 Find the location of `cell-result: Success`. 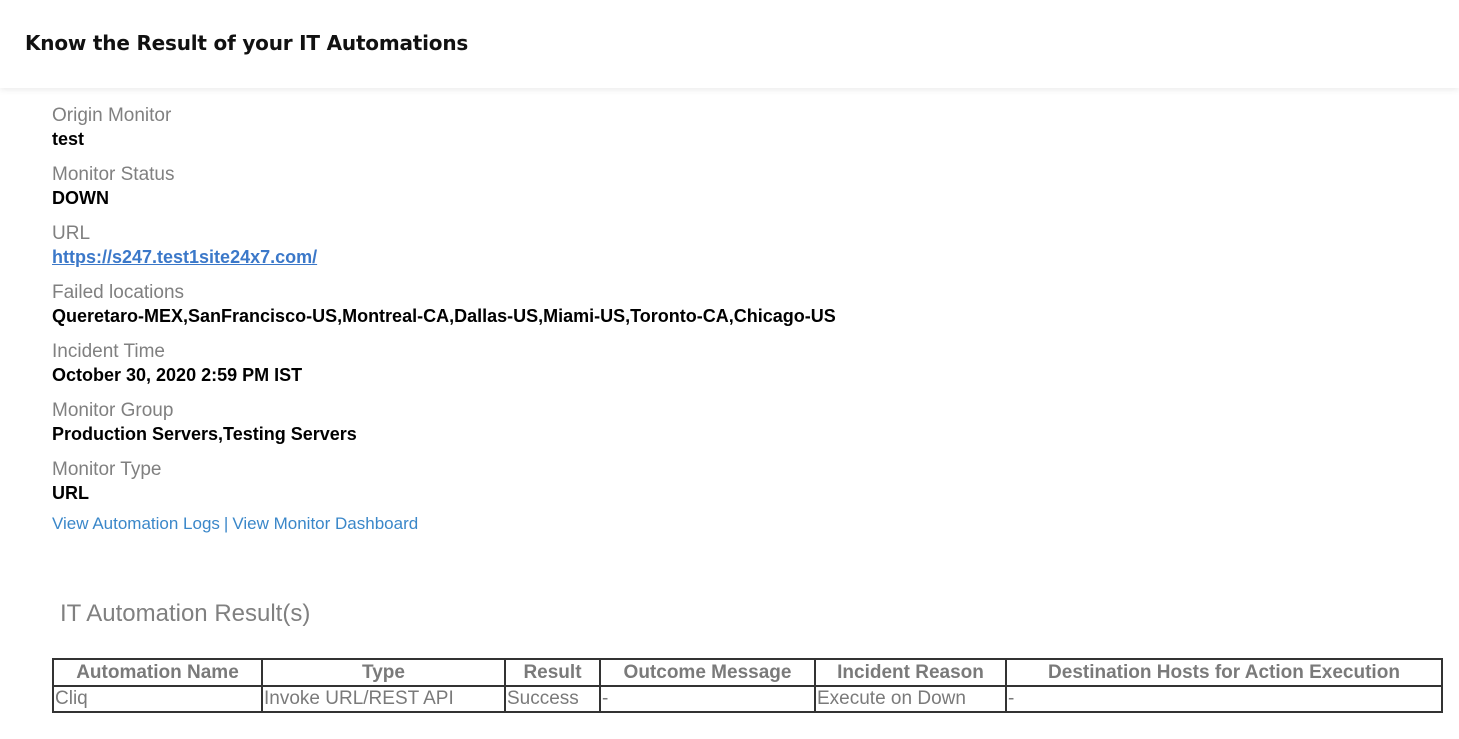

cell-result: Success is located at coordinates (552, 699).